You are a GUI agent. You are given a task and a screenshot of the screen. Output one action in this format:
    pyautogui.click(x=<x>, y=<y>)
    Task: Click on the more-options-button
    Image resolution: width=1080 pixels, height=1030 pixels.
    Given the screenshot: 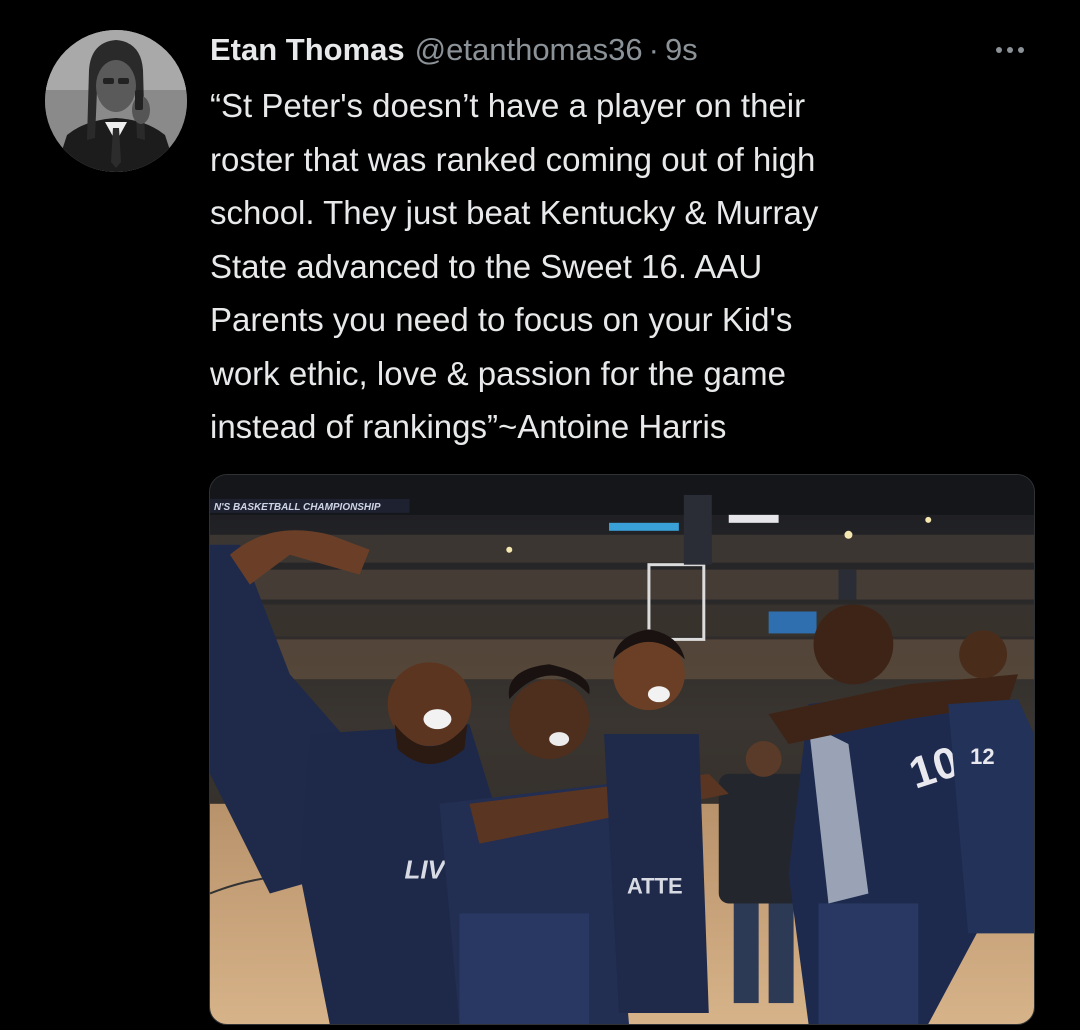 What is the action you would take?
    pyautogui.click(x=1010, y=50)
    